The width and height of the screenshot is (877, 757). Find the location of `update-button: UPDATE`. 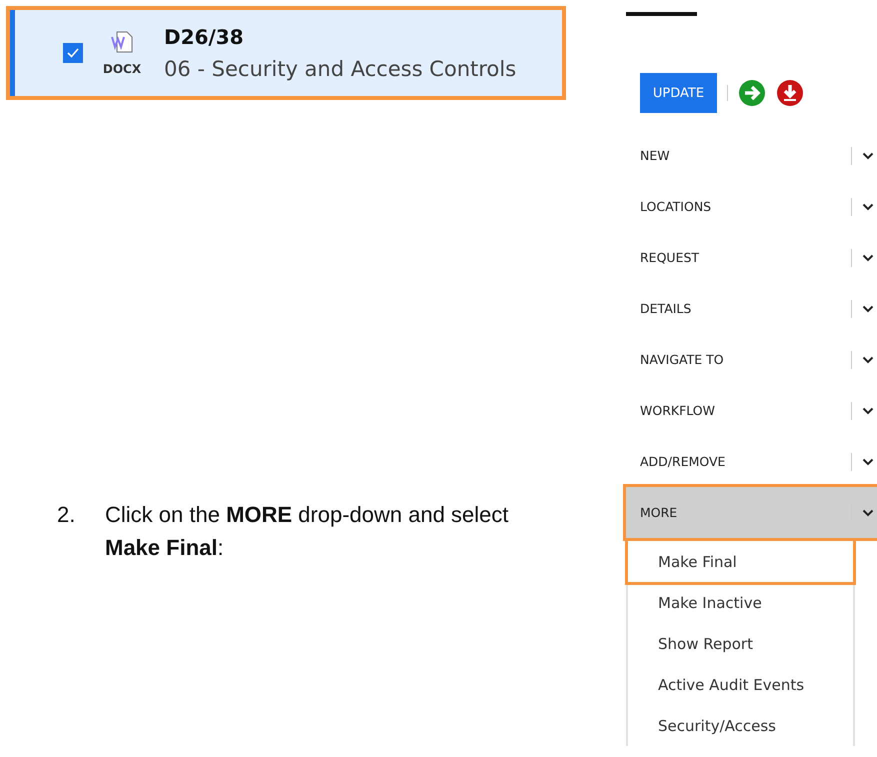

update-button: UPDATE is located at coordinates (678, 93).